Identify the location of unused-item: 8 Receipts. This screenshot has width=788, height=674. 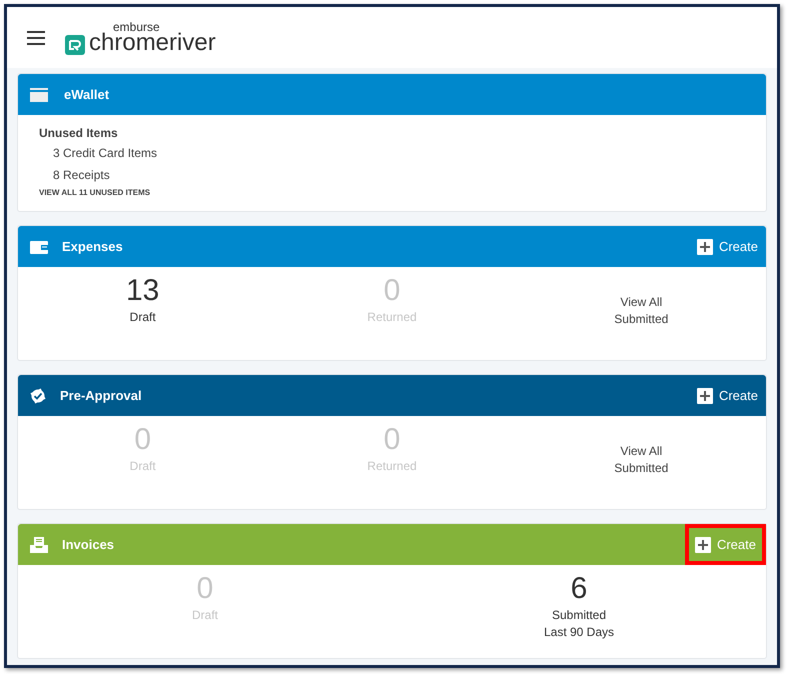
(81, 175).